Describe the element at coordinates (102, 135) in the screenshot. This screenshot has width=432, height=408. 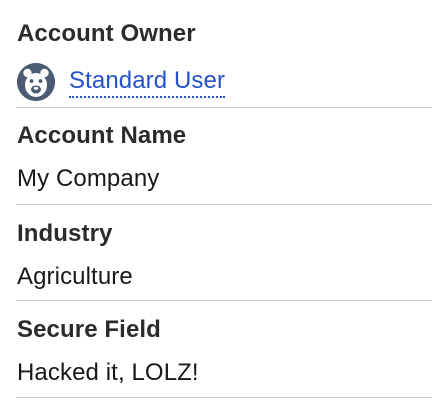
I see `field-label-account-name: Account Name` at that location.